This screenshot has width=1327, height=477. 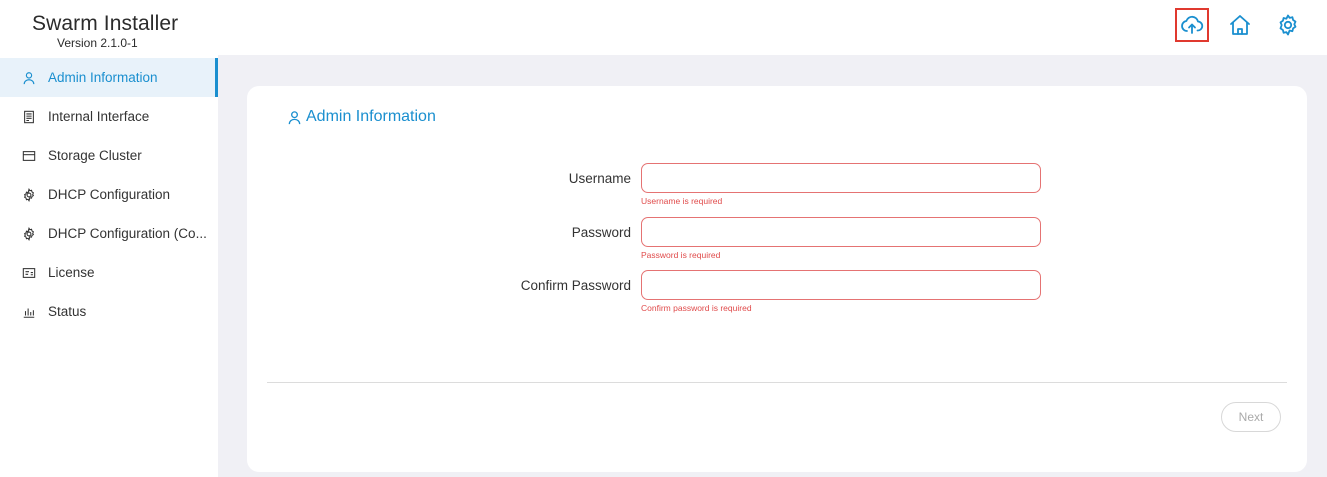 I want to click on confirm-password-field, so click(x=841, y=285).